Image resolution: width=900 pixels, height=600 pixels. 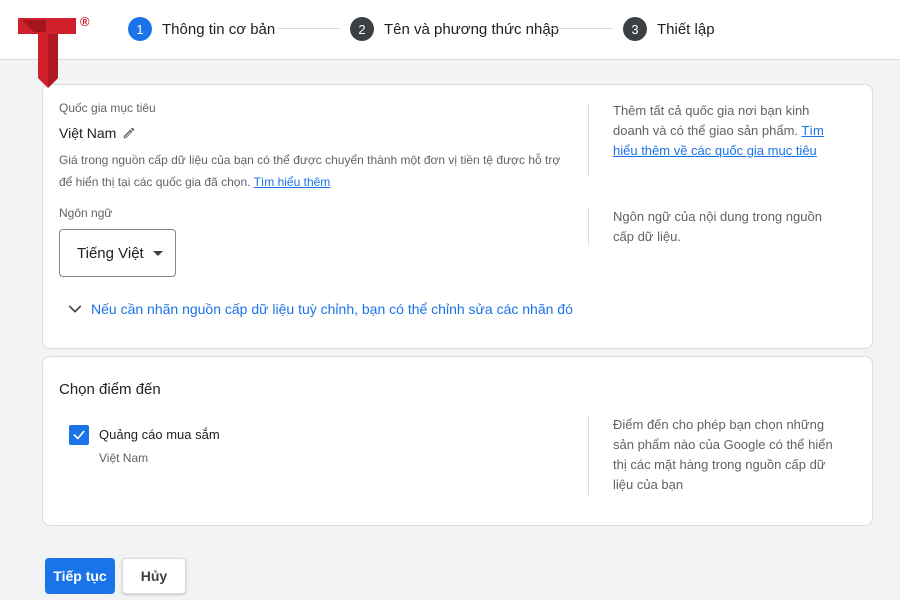 I want to click on country-label: Quốc gia mục tiêu, so click(x=107, y=108).